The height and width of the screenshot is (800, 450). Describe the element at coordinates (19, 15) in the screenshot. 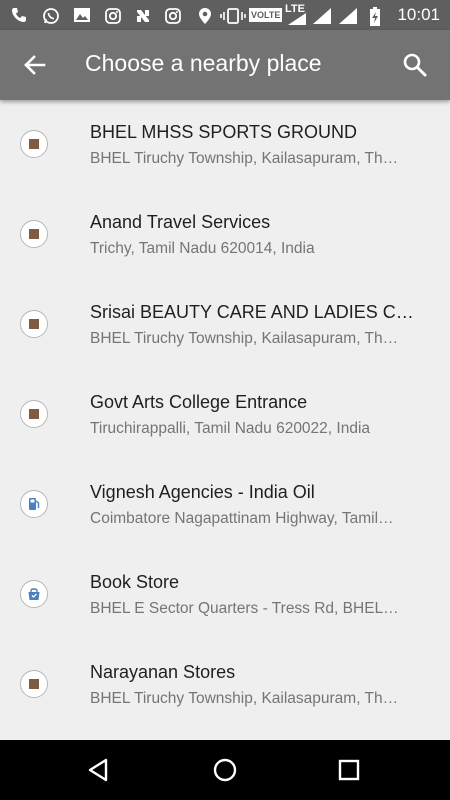

I see `phone-icon` at that location.